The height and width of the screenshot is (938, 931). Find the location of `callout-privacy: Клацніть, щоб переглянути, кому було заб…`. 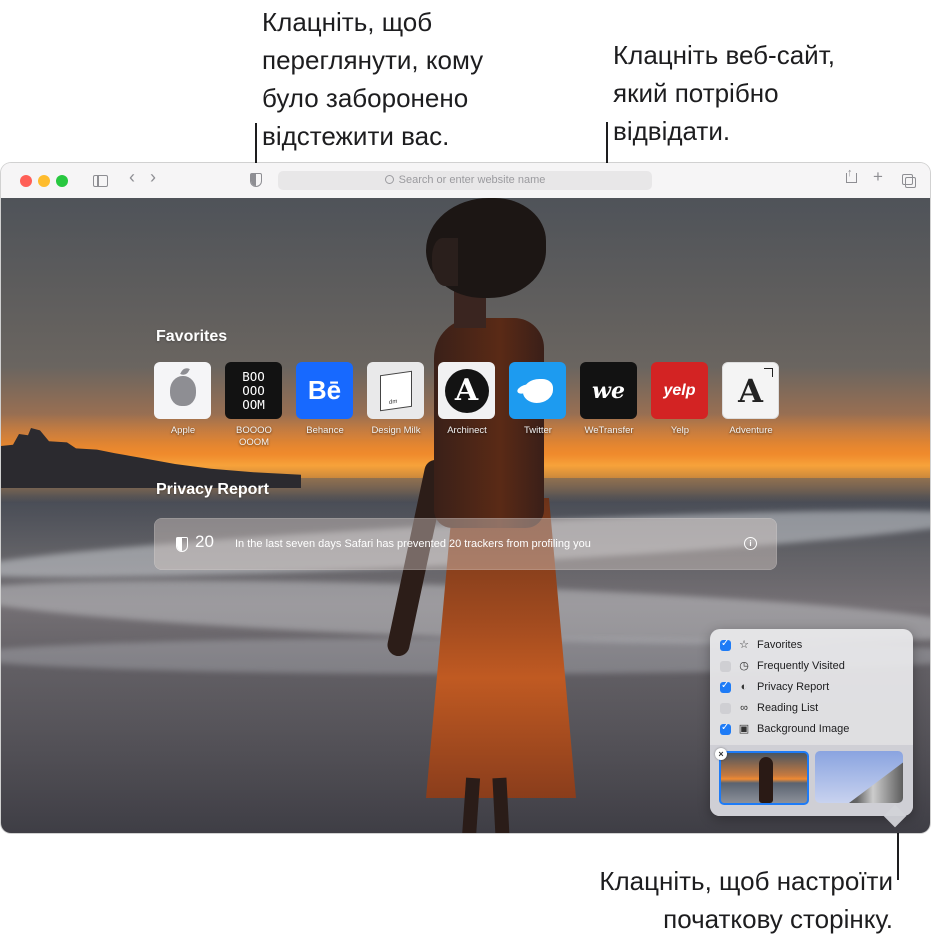

callout-privacy: Клацніть, щоб переглянути, кому було заб… is located at coordinates (373, 79).